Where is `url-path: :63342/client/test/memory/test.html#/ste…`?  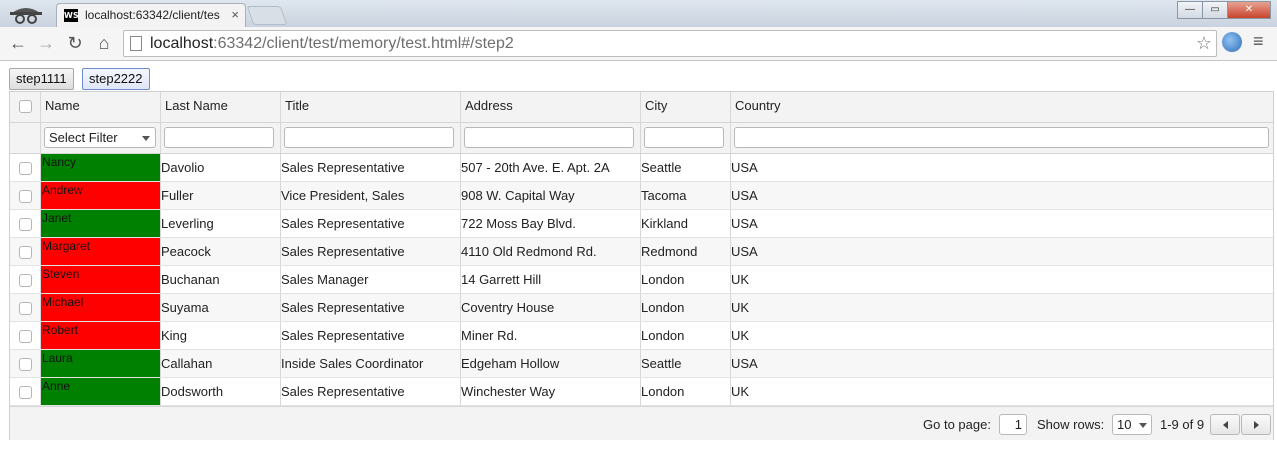
url-path: :63342/client/test/memory/test.html#/ste… is located at coordinates (363, 43).